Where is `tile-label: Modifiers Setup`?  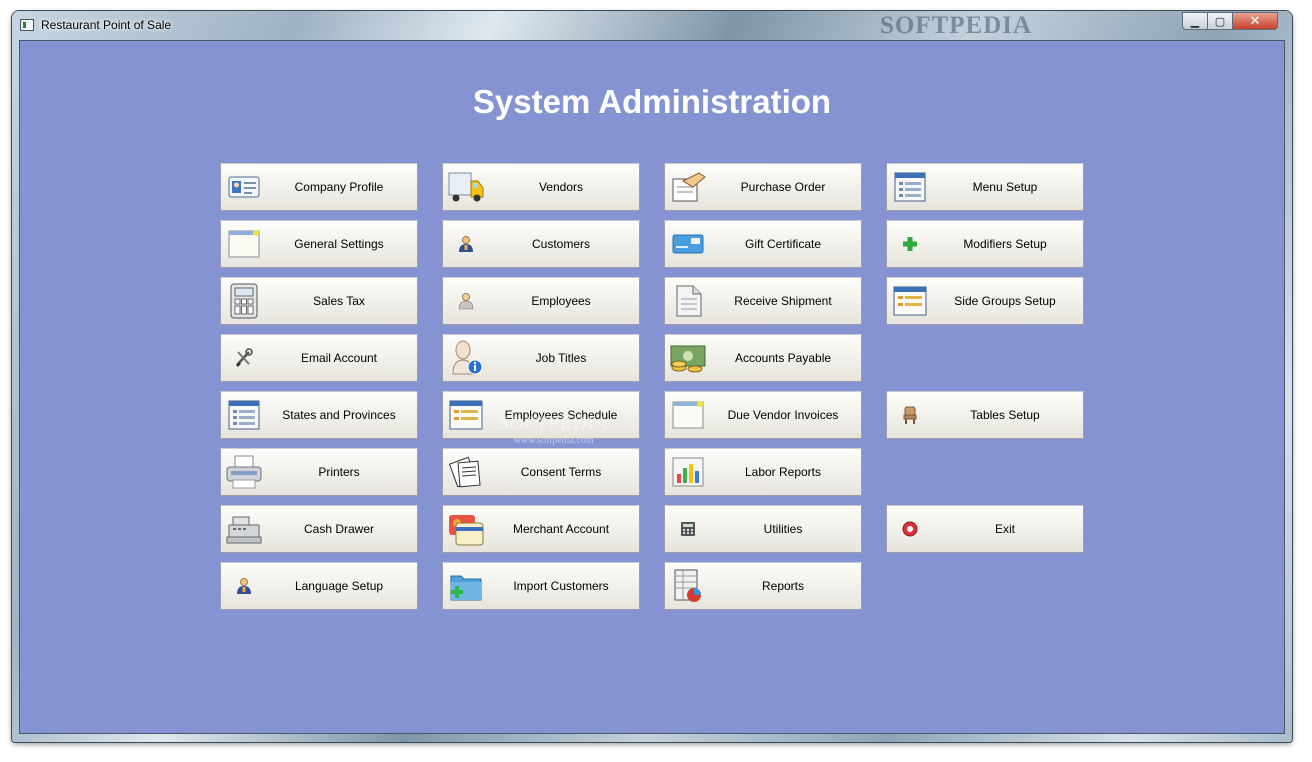 tile-label: Modifiers Setup is located at coordinates (1005, 244).